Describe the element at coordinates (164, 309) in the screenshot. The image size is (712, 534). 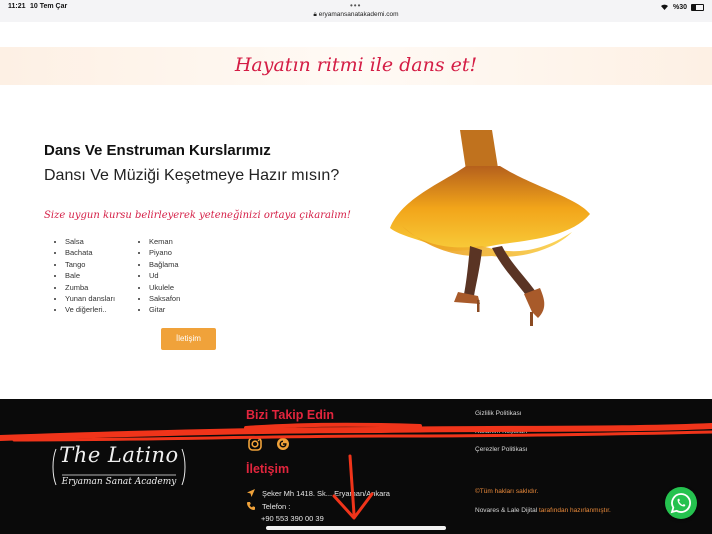
I see `list-item: Gitar` at that location.